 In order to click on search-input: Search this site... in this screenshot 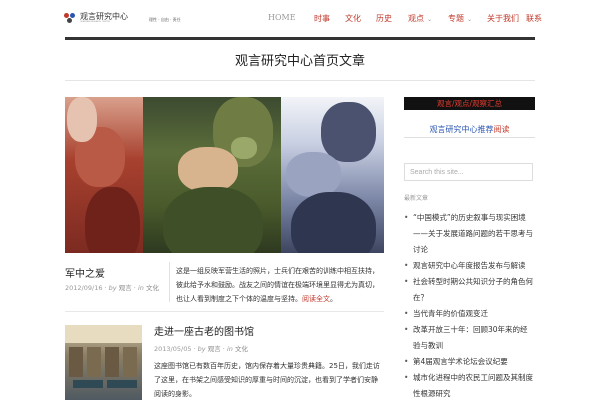, I will do `click(468, 172)`.